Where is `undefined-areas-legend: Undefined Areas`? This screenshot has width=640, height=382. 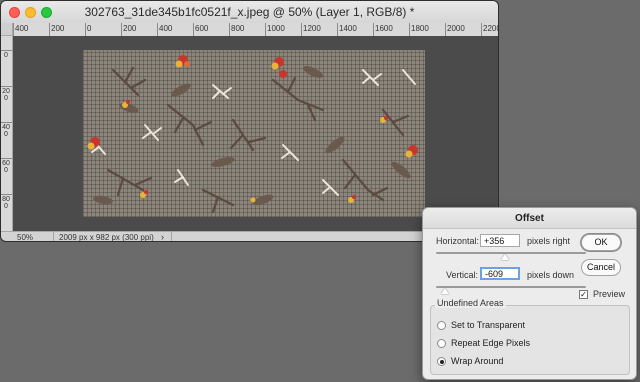
undefined-areas-legend: Undefined Areas is located at coordinates (470, 303).